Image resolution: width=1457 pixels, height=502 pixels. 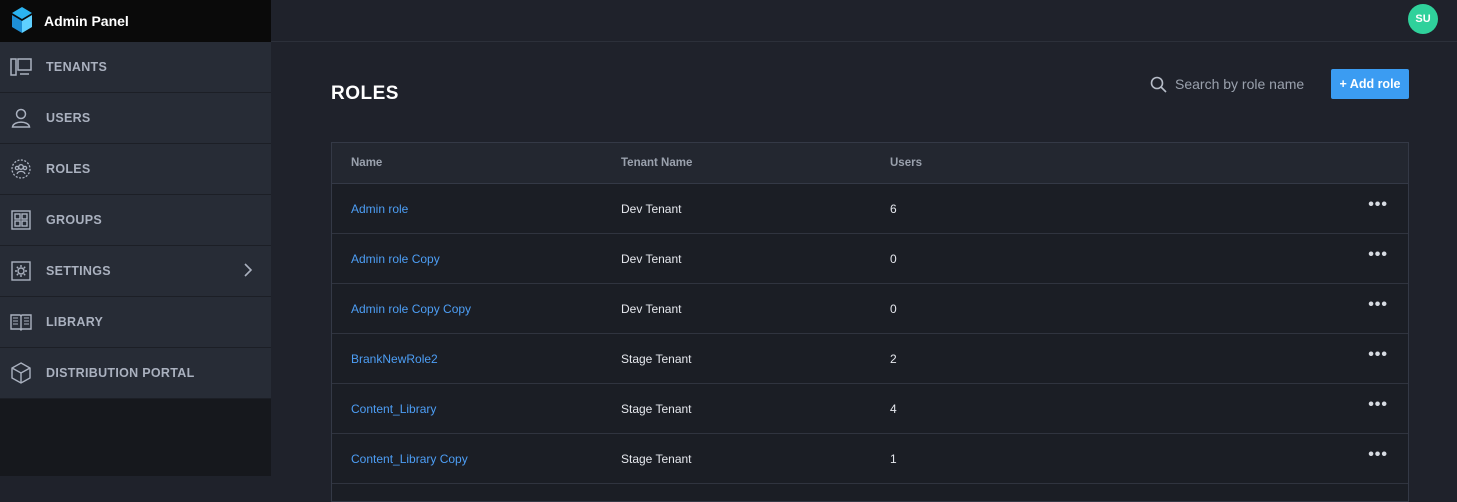 I want to click on table-row: Admin role Copy Copy Dev Tenant 0 •••, so click(x=870, y=309).